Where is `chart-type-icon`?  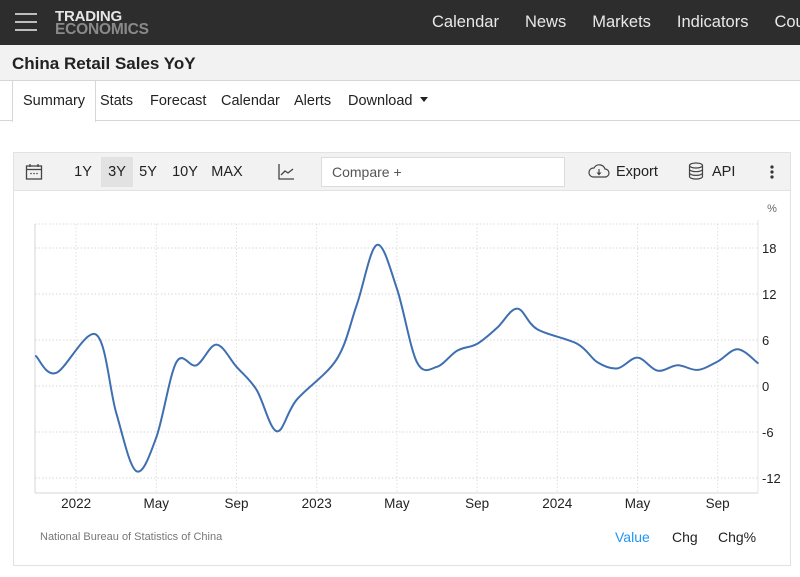
chart-type-icon is located at coordinates (286, 172).